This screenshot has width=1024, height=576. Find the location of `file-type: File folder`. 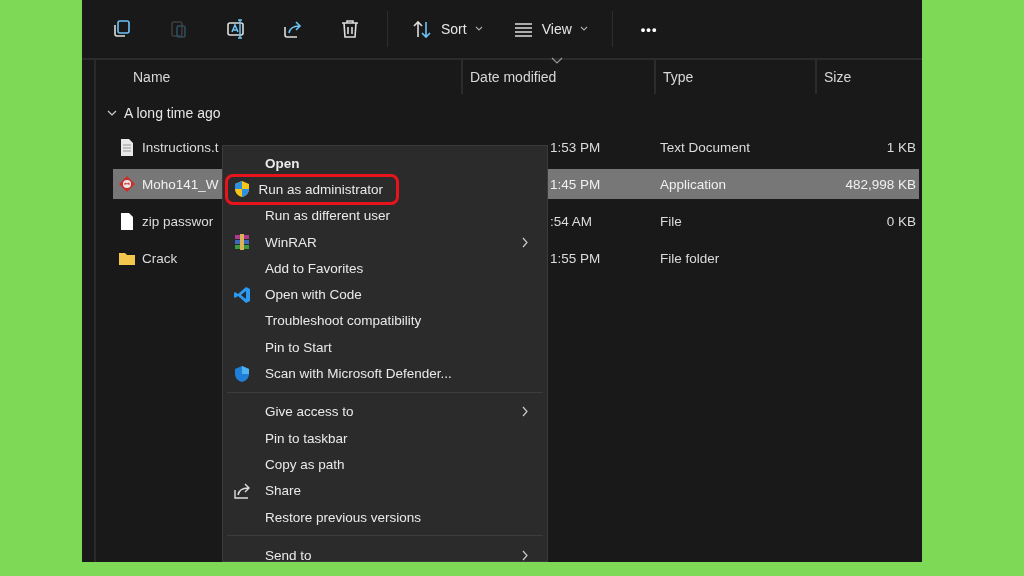

file-type: File folder is located at coordinates (690, 258).